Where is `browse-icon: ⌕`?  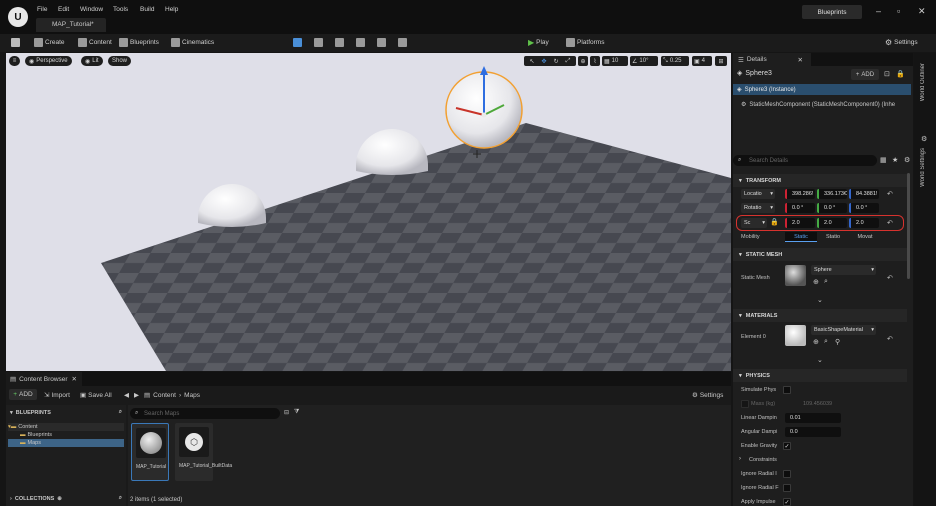
browse-icon: ⌕ is located at coordinates (826, 282).